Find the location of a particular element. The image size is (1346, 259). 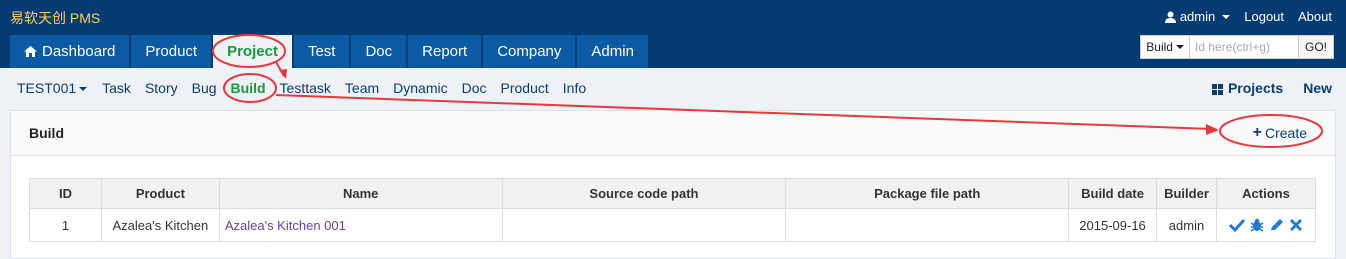

tab-label: Project is located at coordinates (252, 51).